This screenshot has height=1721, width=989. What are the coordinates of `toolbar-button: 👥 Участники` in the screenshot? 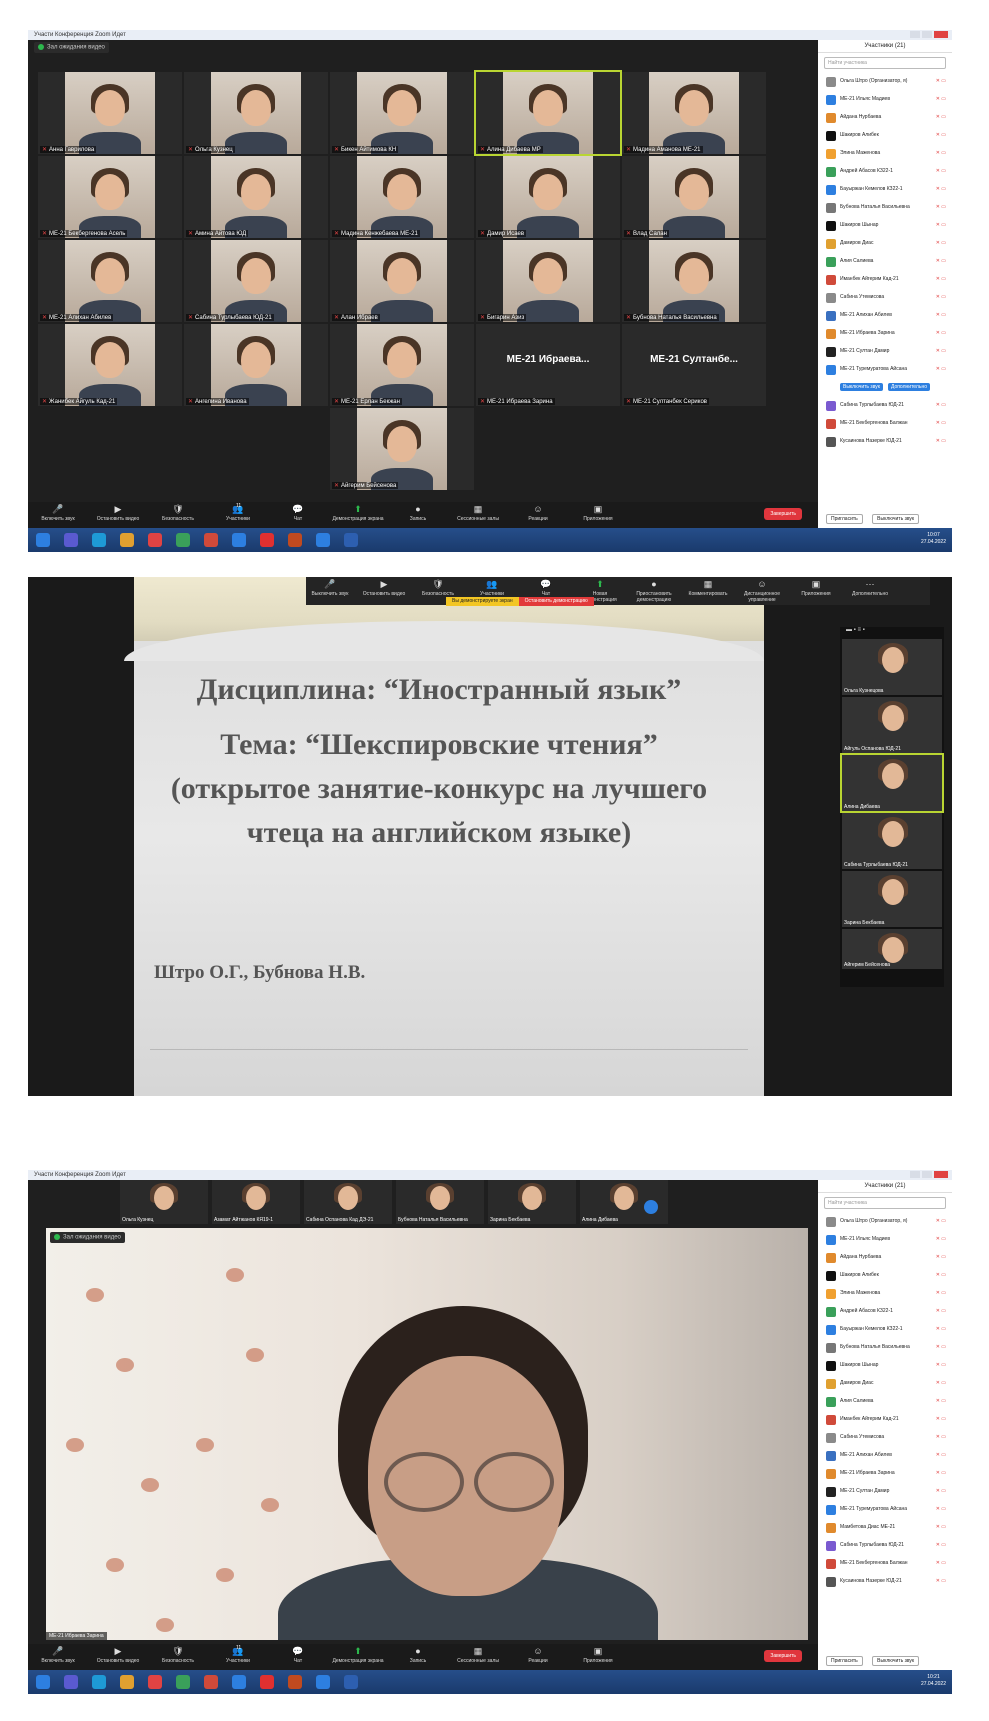 It's located at (492, 588).